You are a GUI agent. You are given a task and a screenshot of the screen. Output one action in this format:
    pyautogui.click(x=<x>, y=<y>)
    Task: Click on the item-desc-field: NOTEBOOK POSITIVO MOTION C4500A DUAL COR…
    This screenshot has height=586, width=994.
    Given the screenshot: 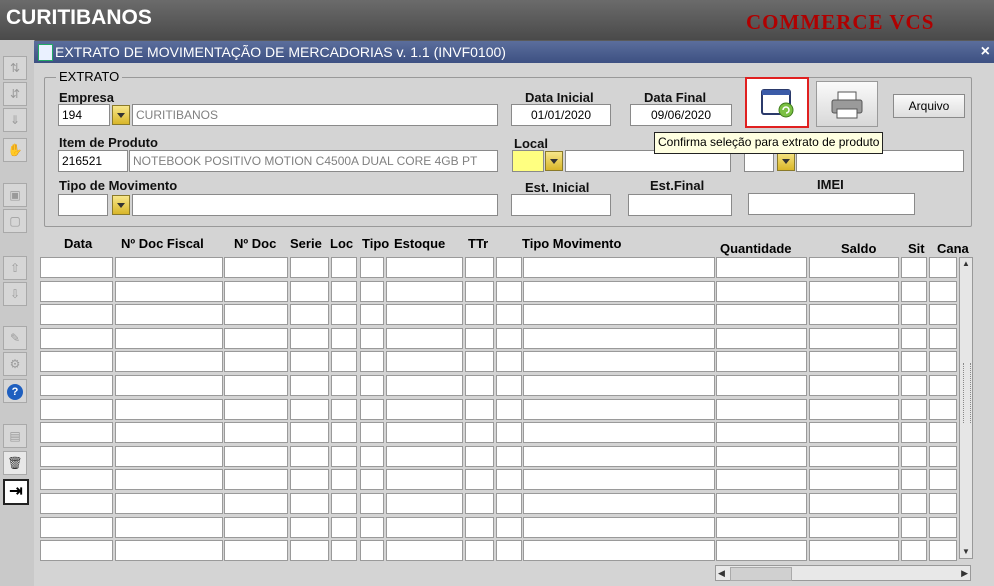 What is the action you would take?
    pyautogui.click(x=313, y=161)
    